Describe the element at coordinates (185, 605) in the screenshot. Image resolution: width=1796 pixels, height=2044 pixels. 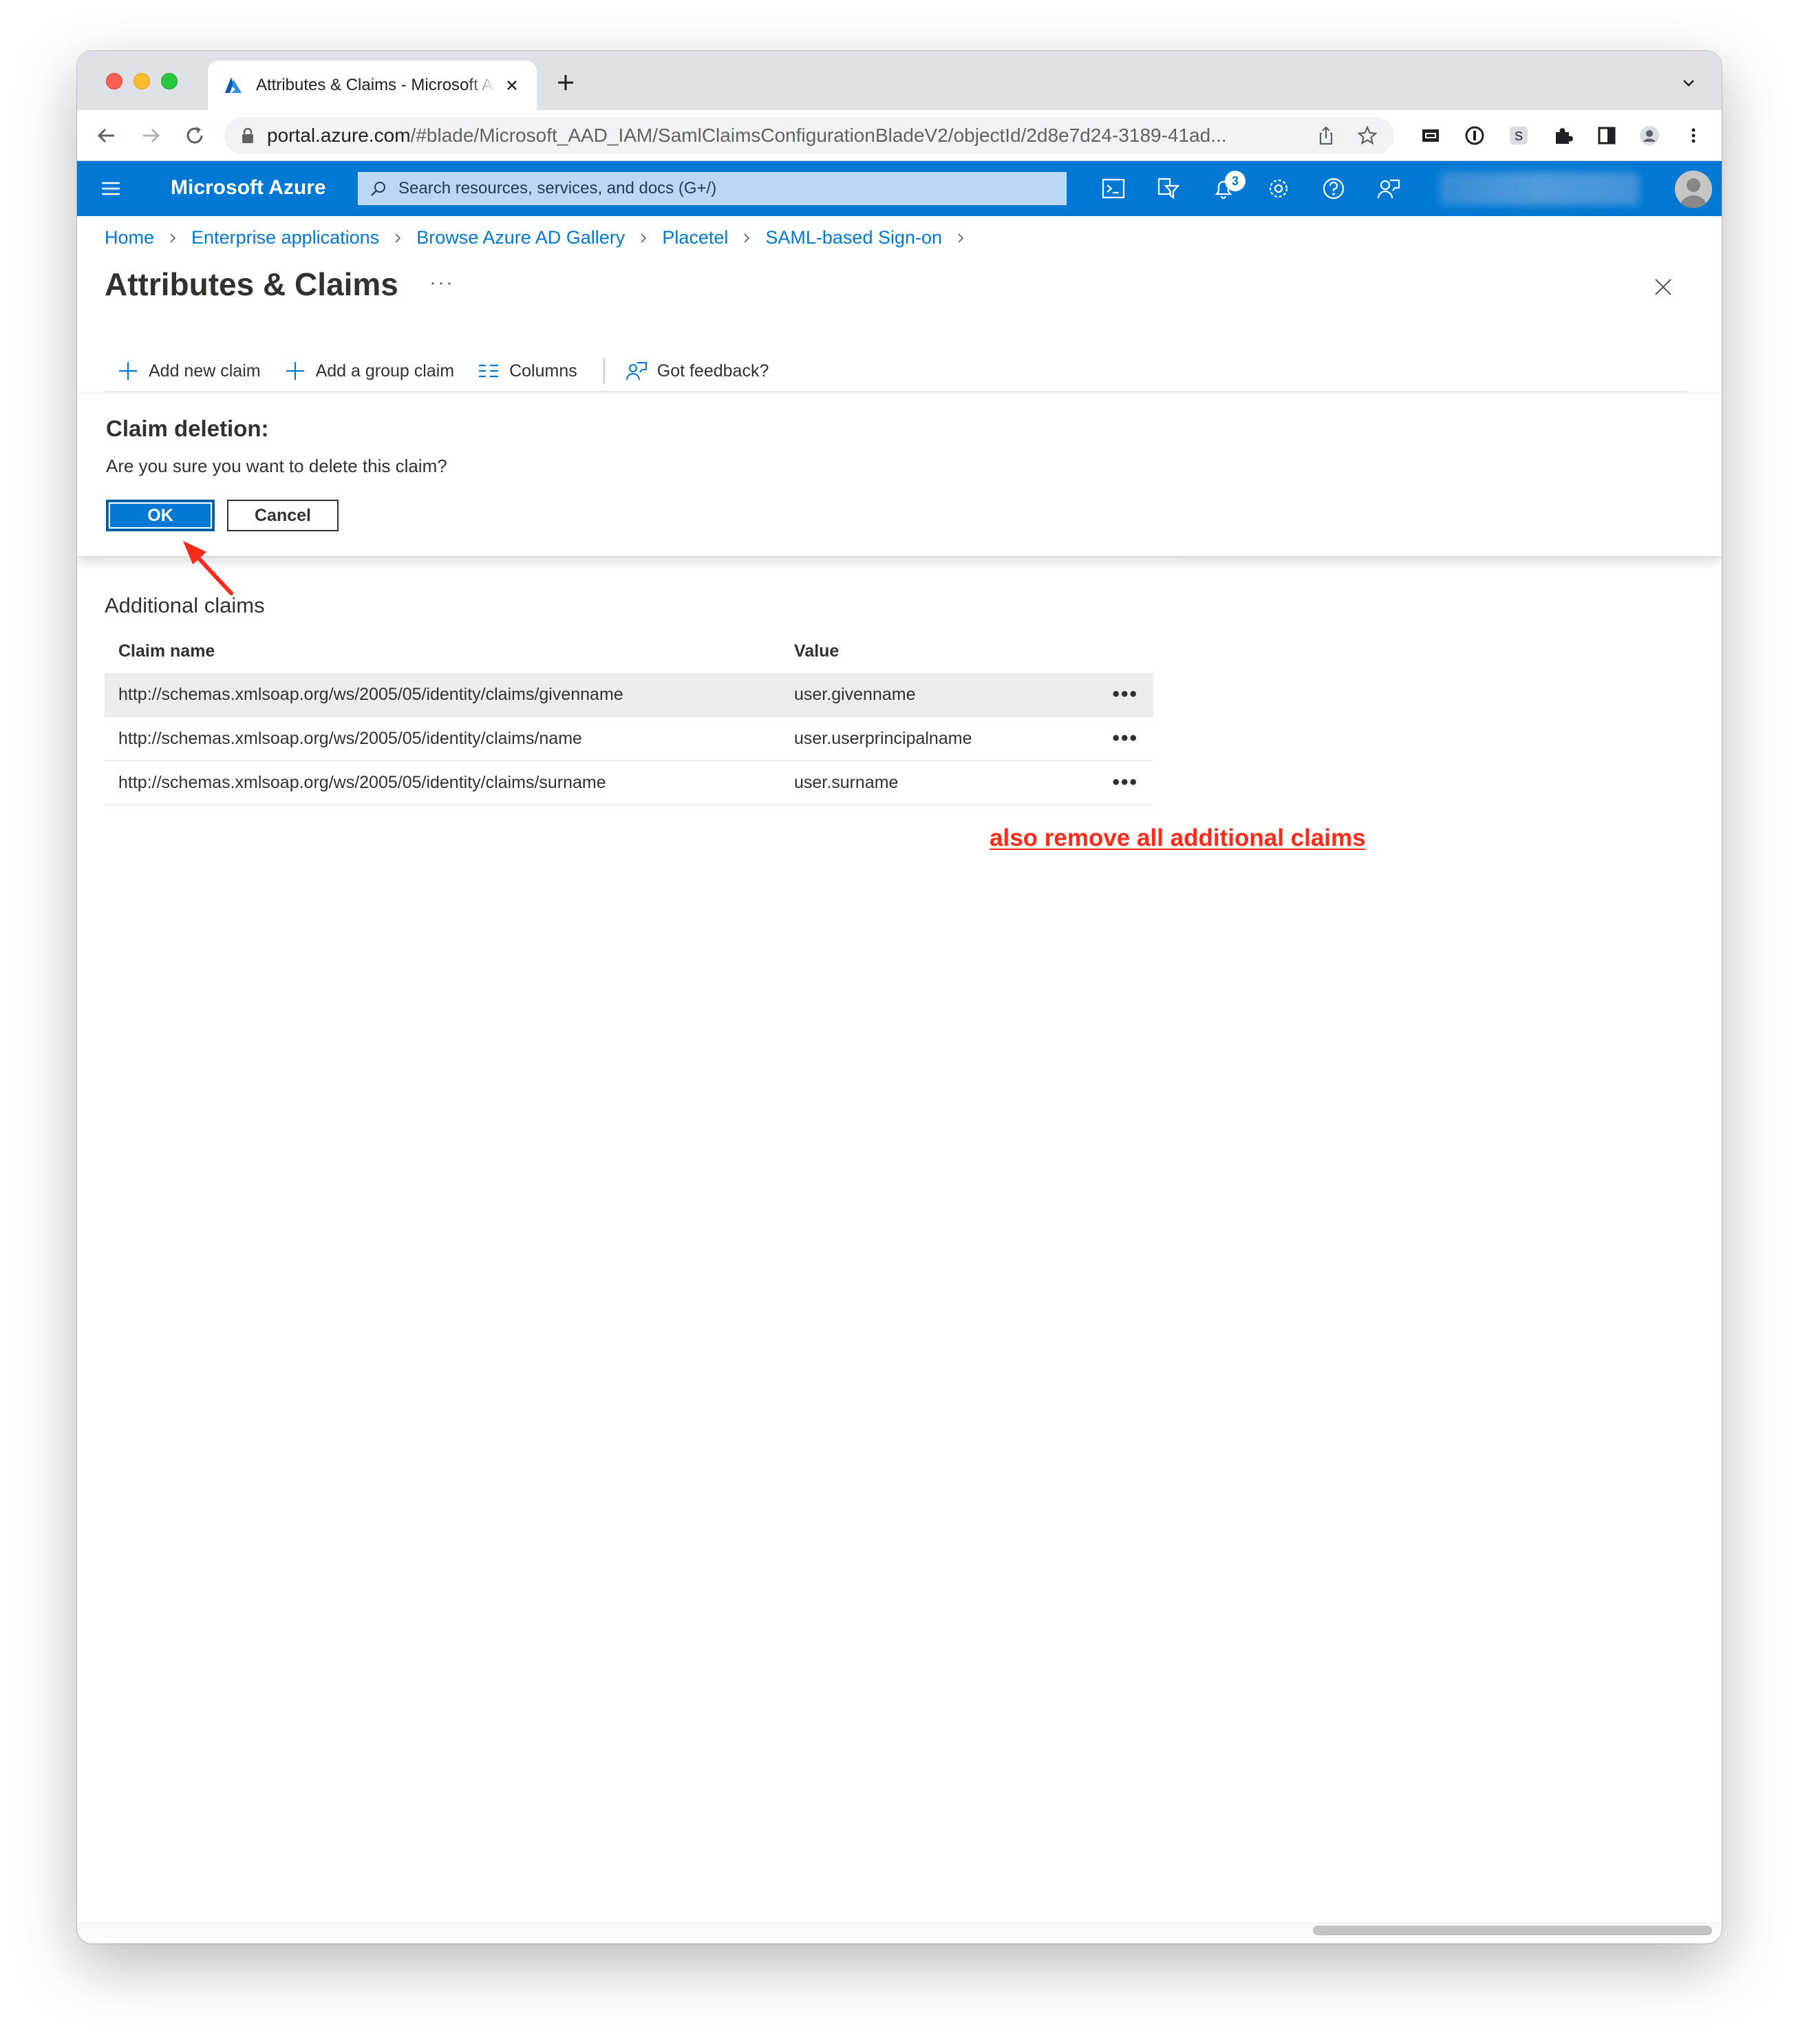
I see `additional-claims-heading: Additional claims` at that location.